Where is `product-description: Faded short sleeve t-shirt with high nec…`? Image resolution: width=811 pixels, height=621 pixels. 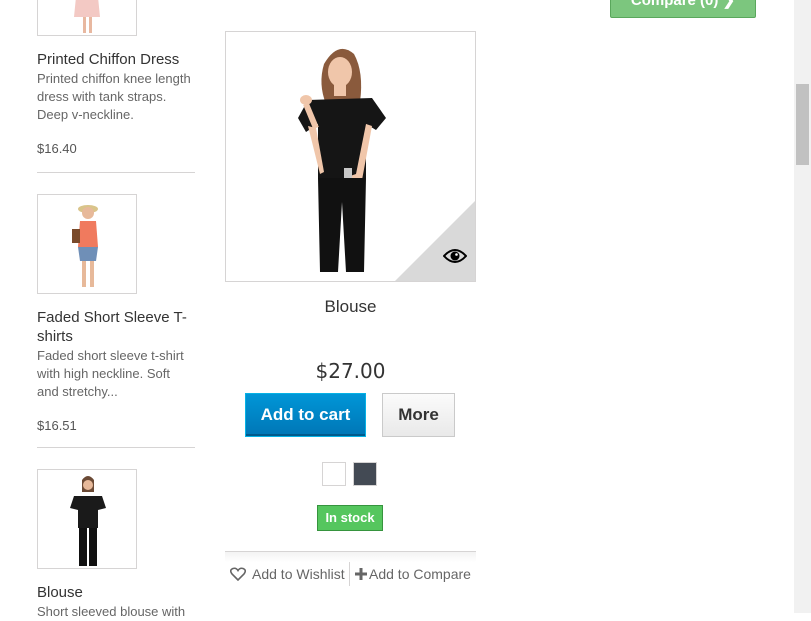 product-description: Faded short sleeve t-shirt with high nec… is located at coordinates (110, 373).